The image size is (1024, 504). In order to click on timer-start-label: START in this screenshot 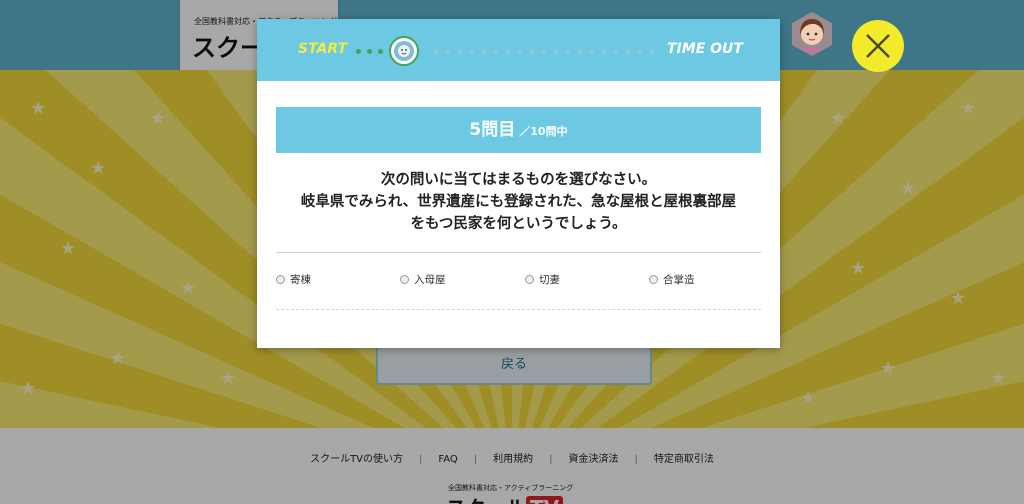, I will do `click(323, 49)`.